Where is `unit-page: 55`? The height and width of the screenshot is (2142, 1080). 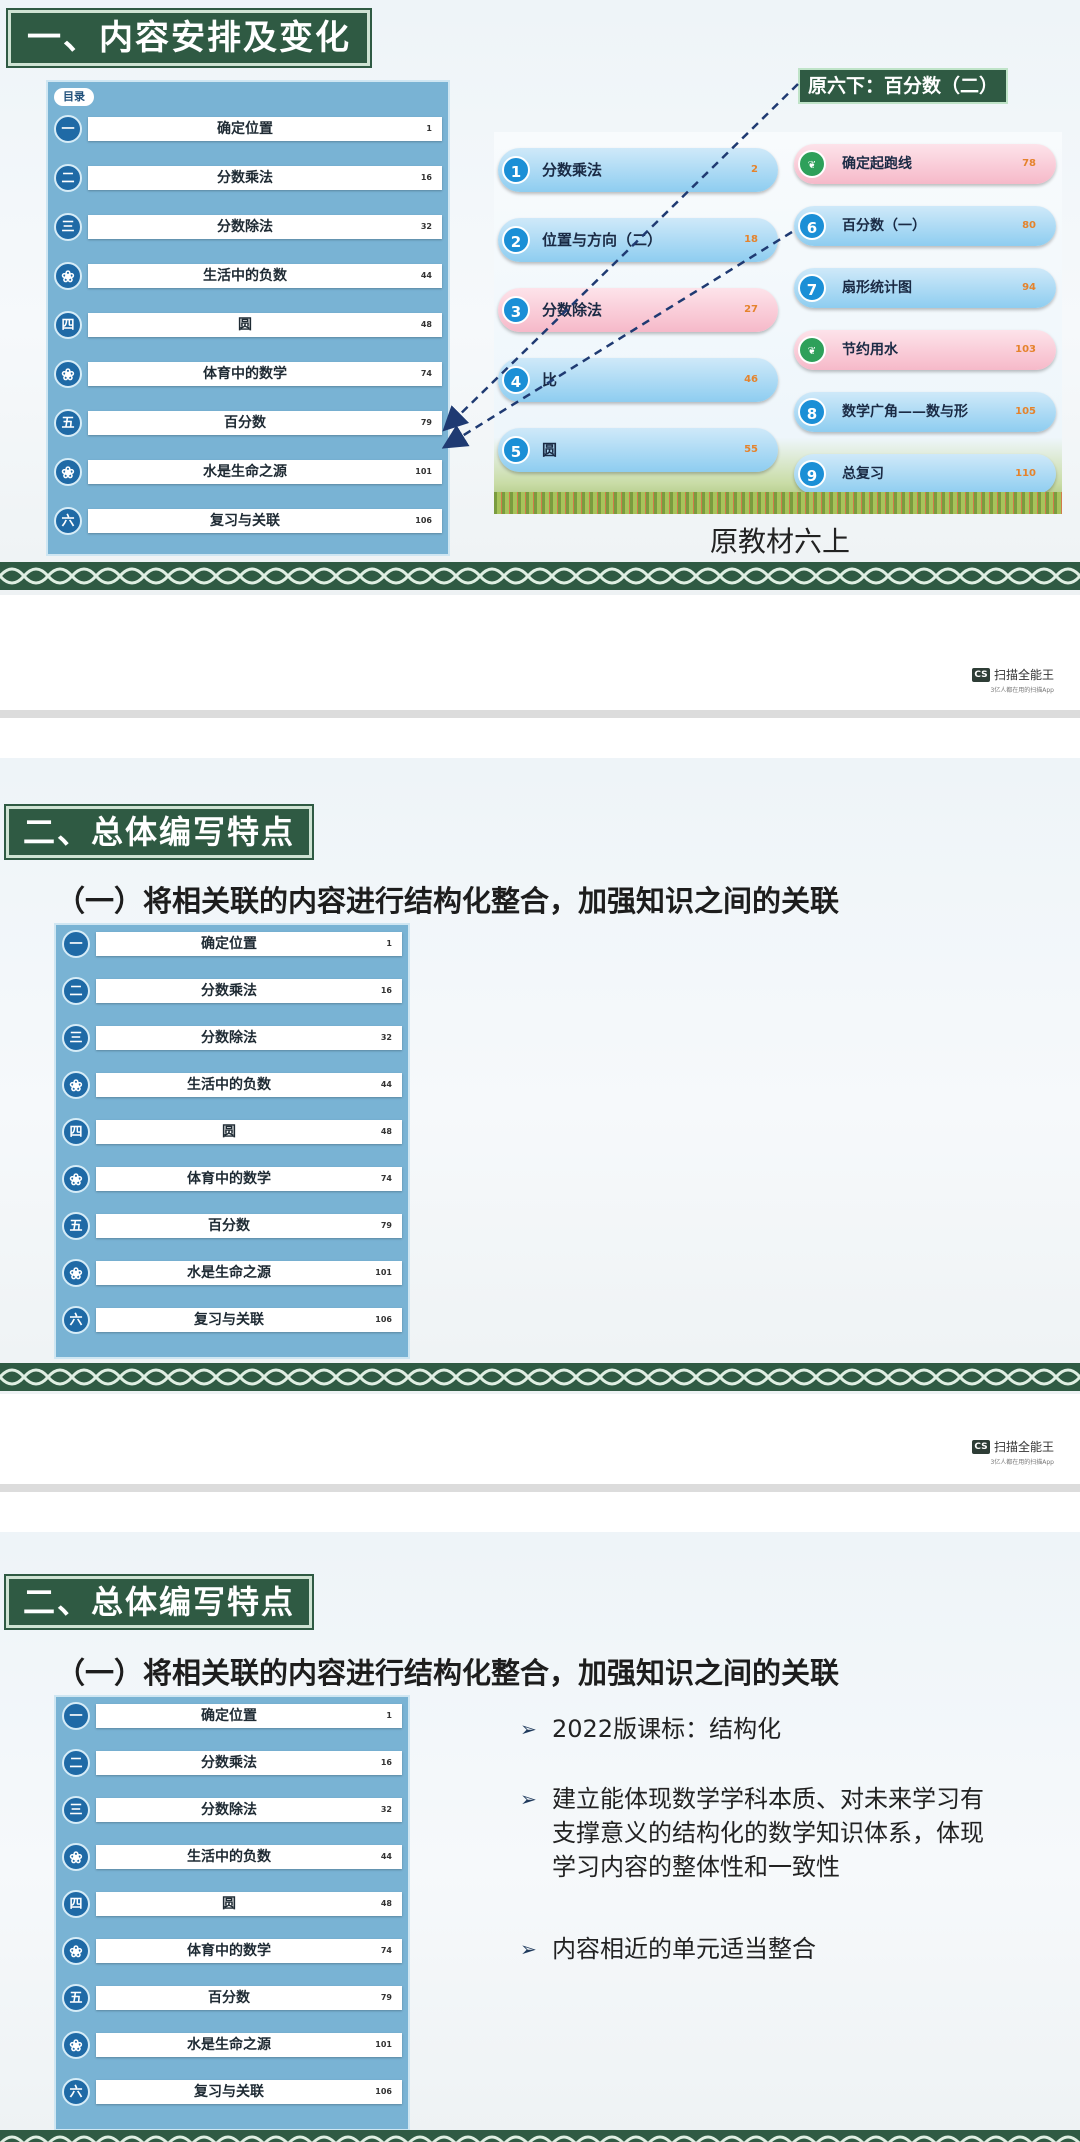 unit-page: 55 is located at coordinates (751, 449).